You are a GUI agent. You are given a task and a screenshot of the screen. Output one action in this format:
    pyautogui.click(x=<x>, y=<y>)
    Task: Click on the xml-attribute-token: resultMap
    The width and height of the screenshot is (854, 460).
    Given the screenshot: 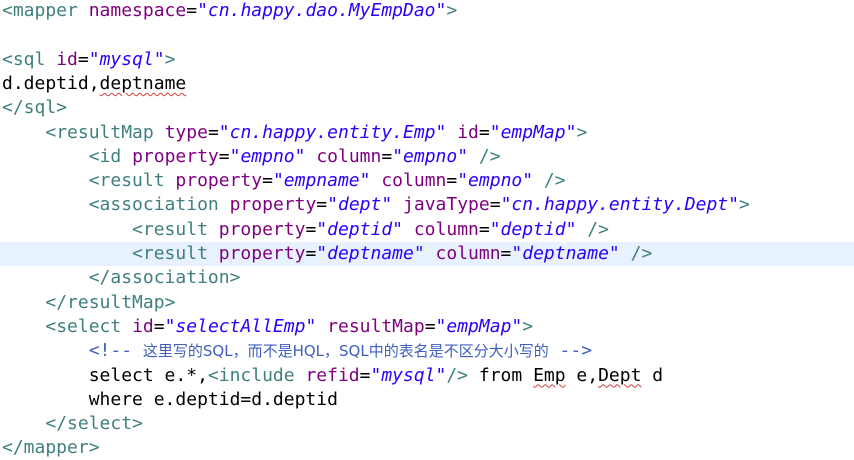 What is the action you would take?
    pyautogui.click(x=376, y=326)
    